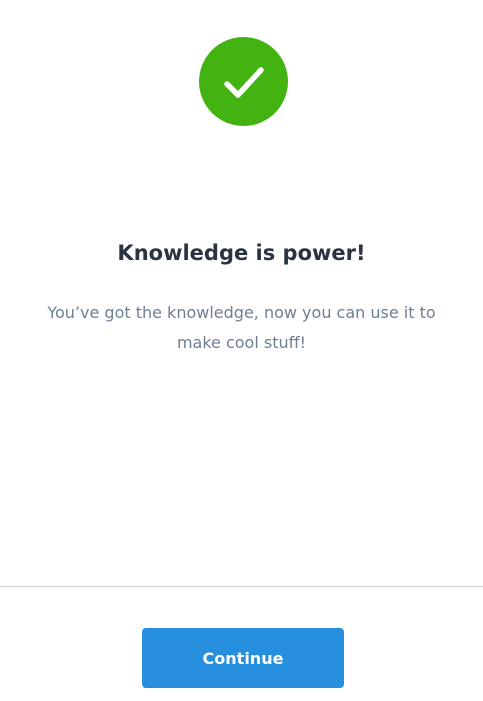  I want to click on checkmark-icon, so click(243, 82).